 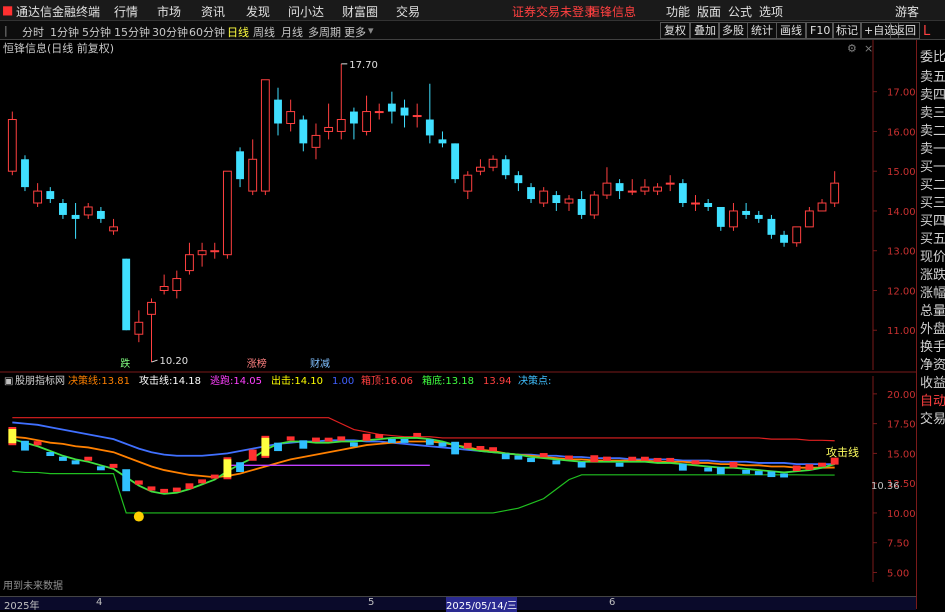 I want to click on side-item-buy1: 买一, so click(x=932, y=165).